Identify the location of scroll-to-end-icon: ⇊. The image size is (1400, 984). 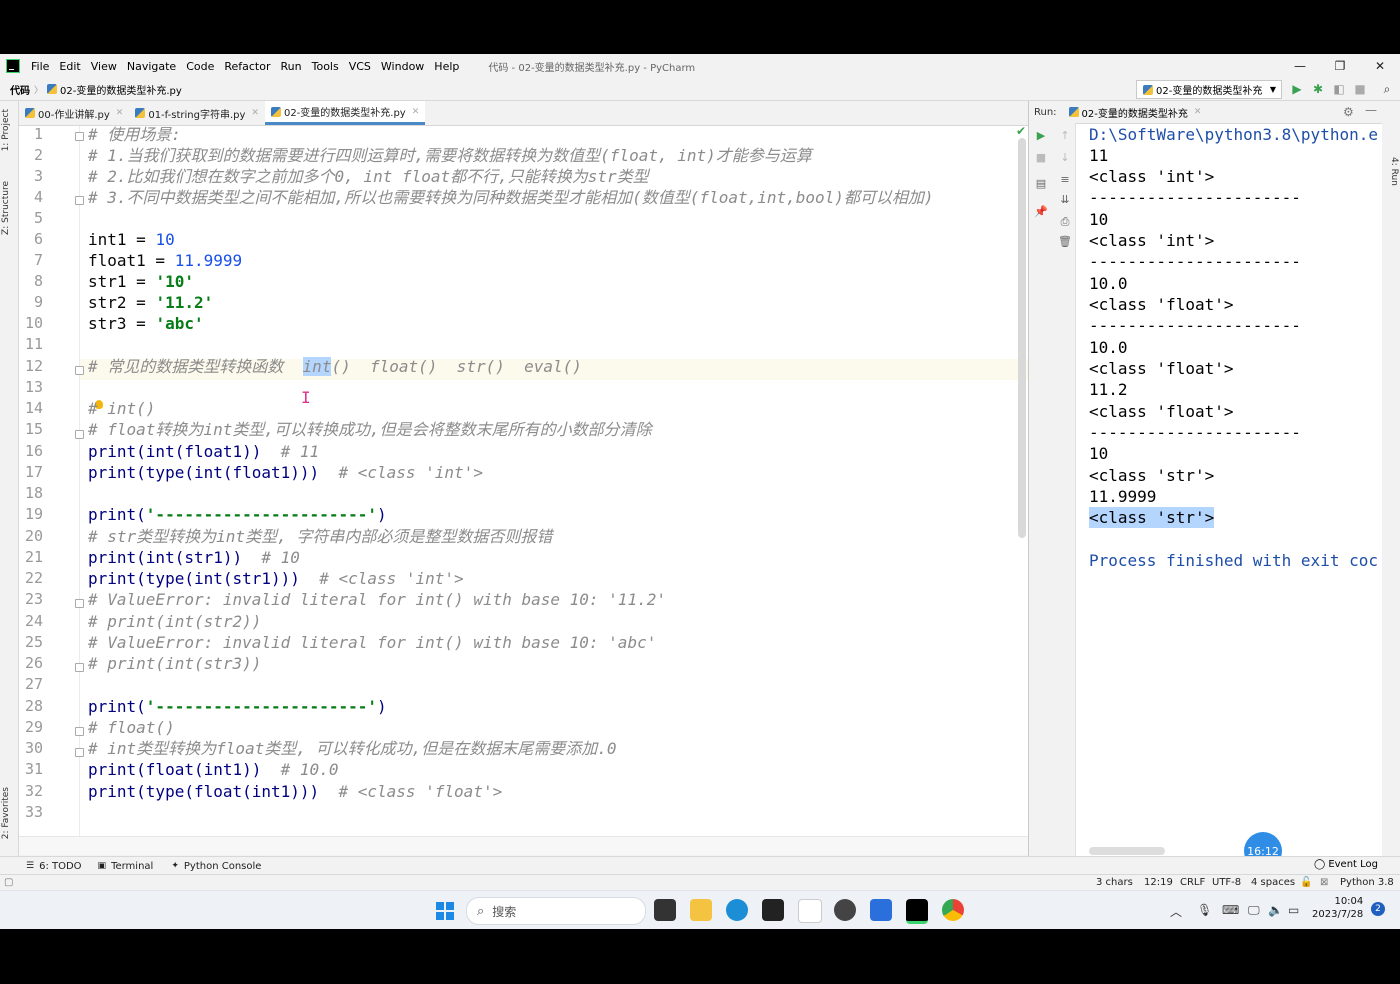
(1065, 200).